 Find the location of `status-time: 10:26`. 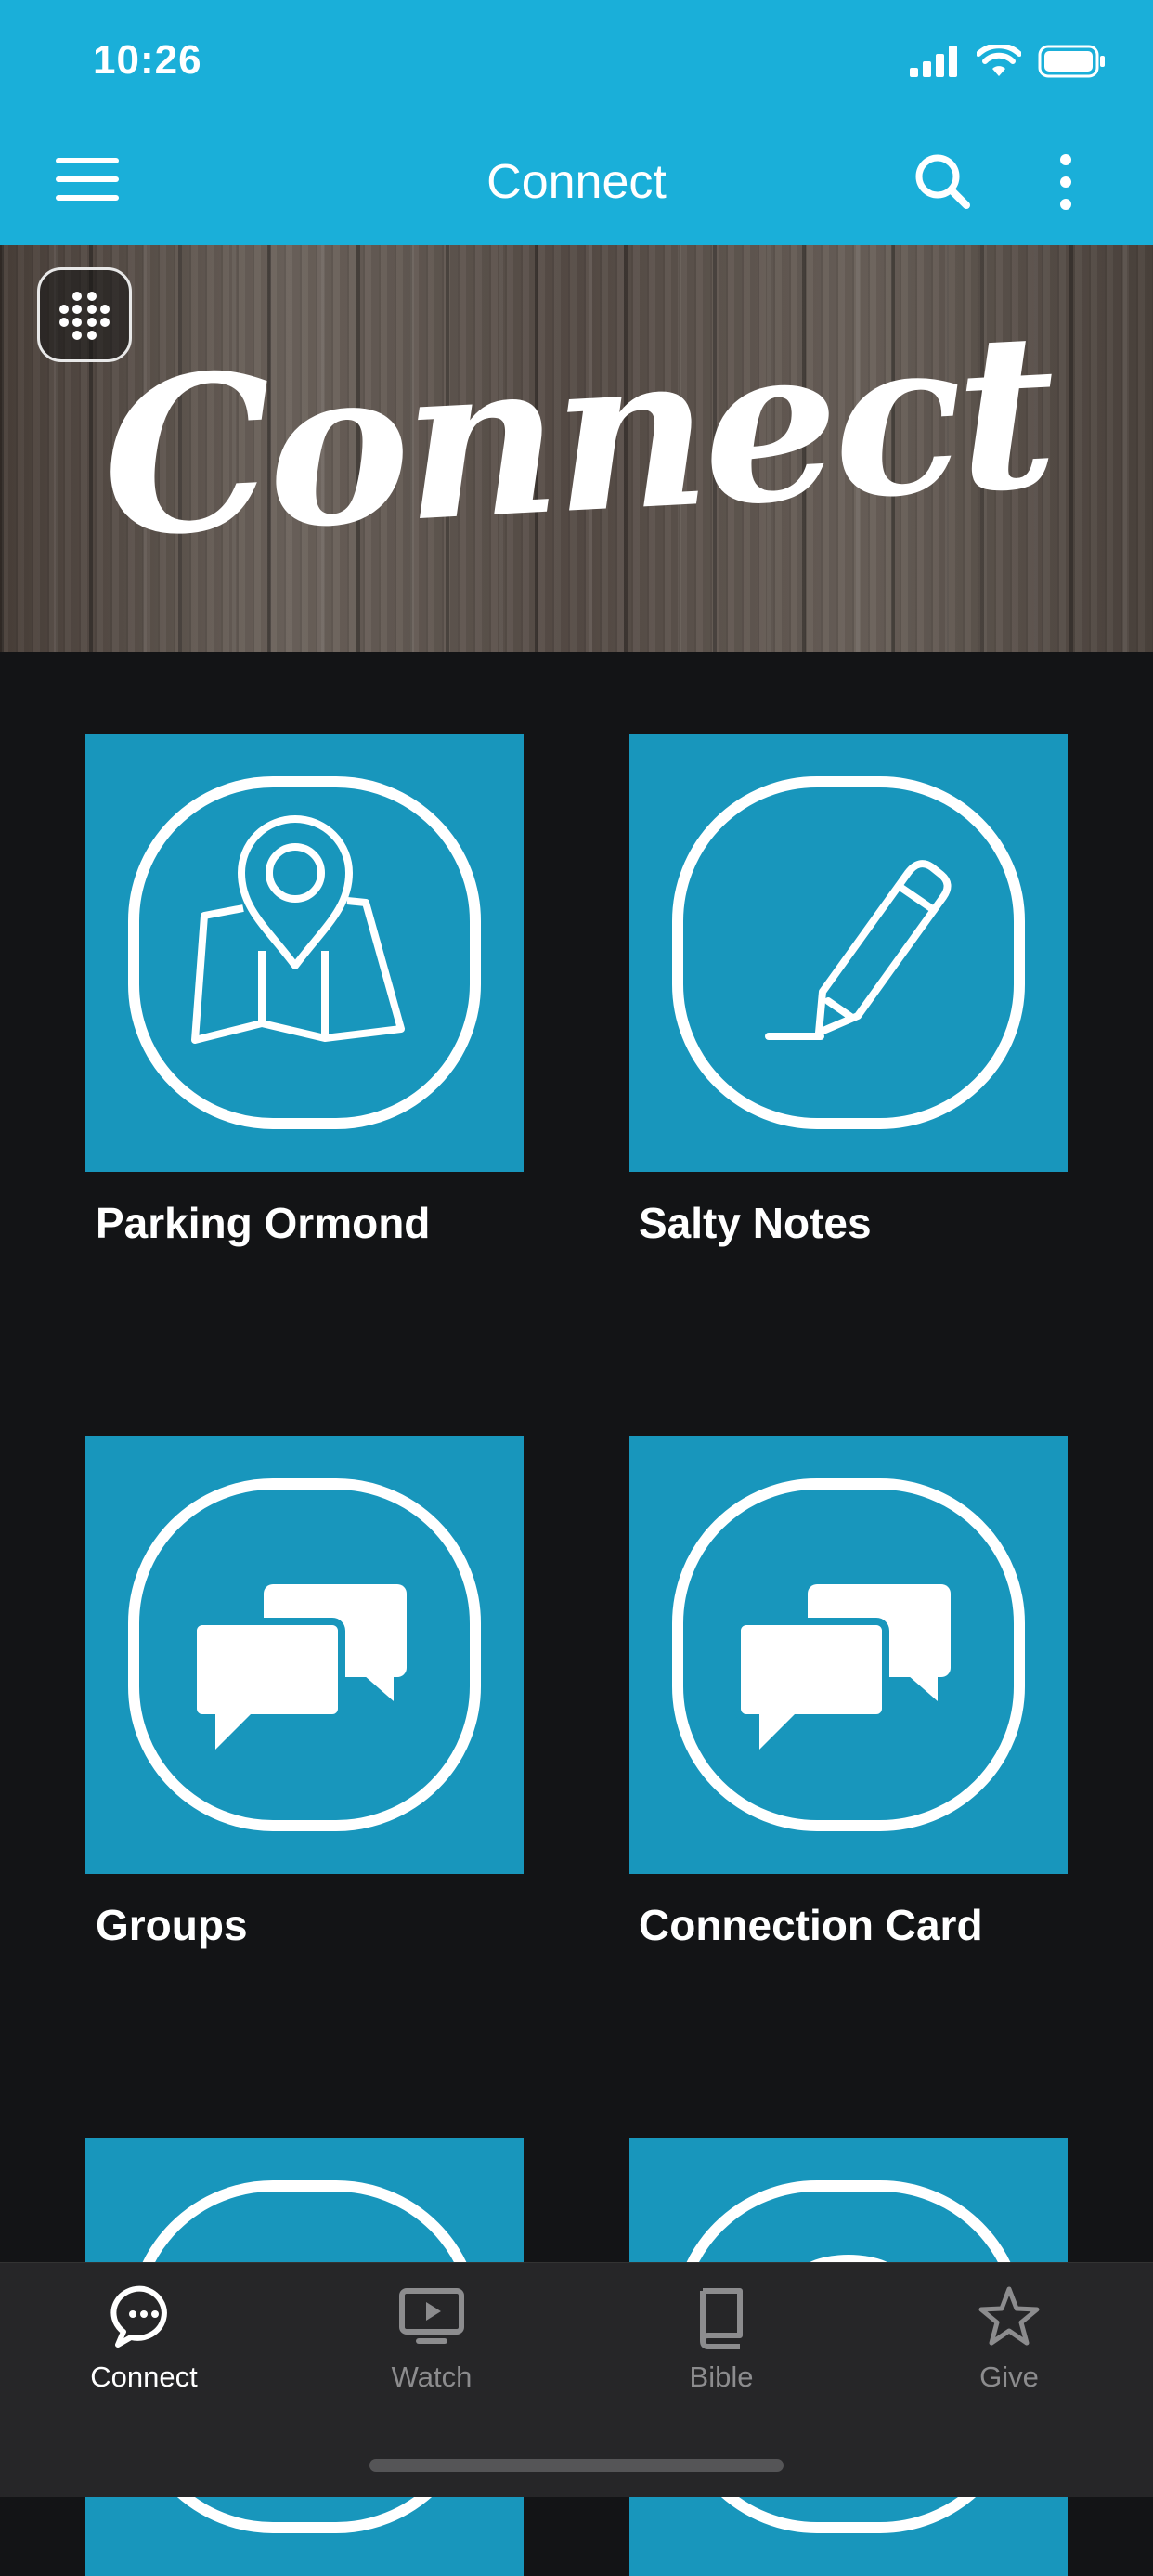

status-time: 10:26 is located at coordinates (147, 60).